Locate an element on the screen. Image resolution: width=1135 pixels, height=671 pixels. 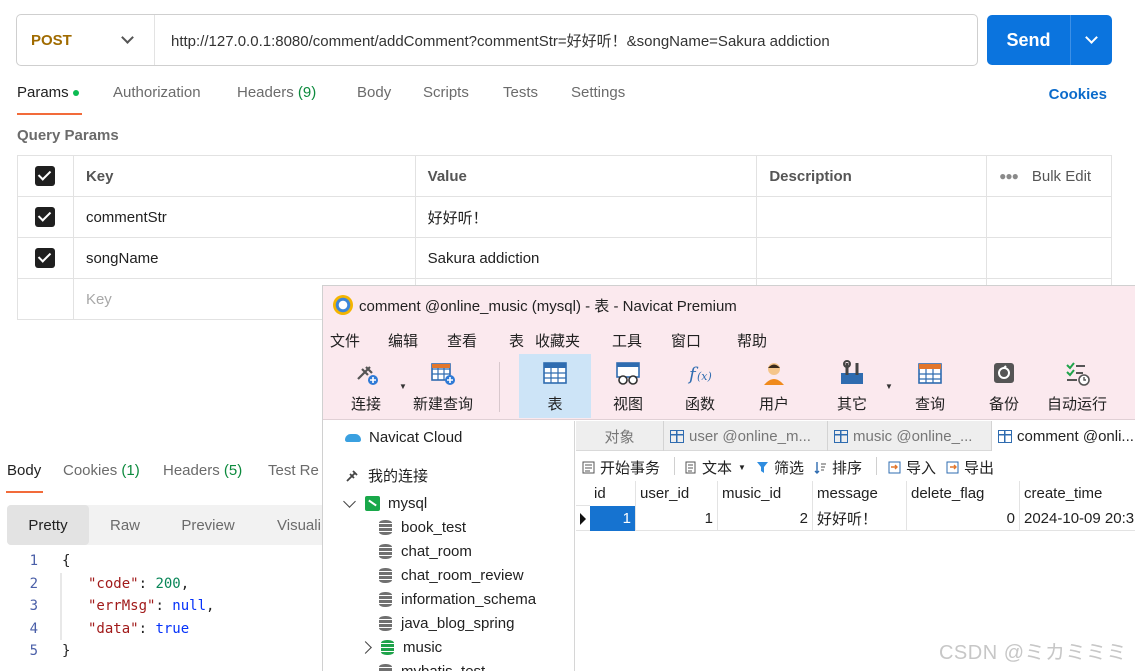
param-key: commentStr is located at coordinates (245, 217).